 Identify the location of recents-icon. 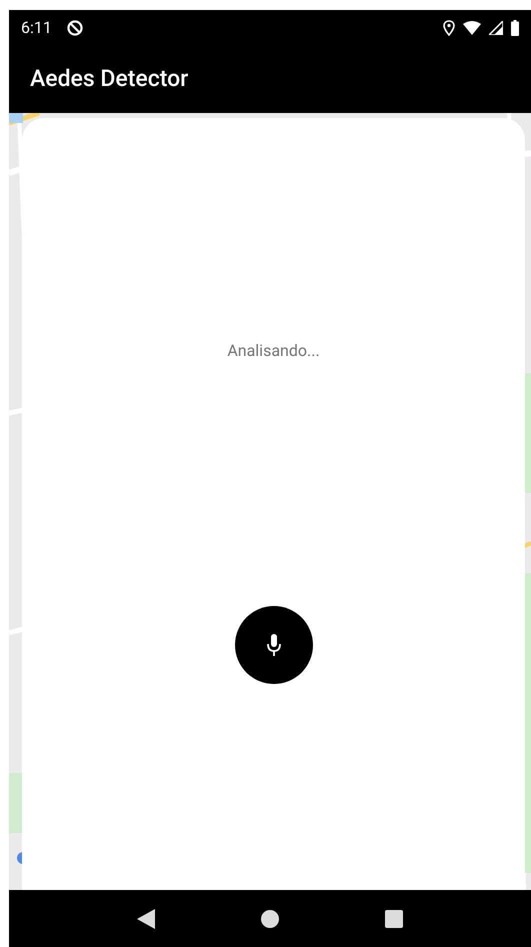
(394, 919).